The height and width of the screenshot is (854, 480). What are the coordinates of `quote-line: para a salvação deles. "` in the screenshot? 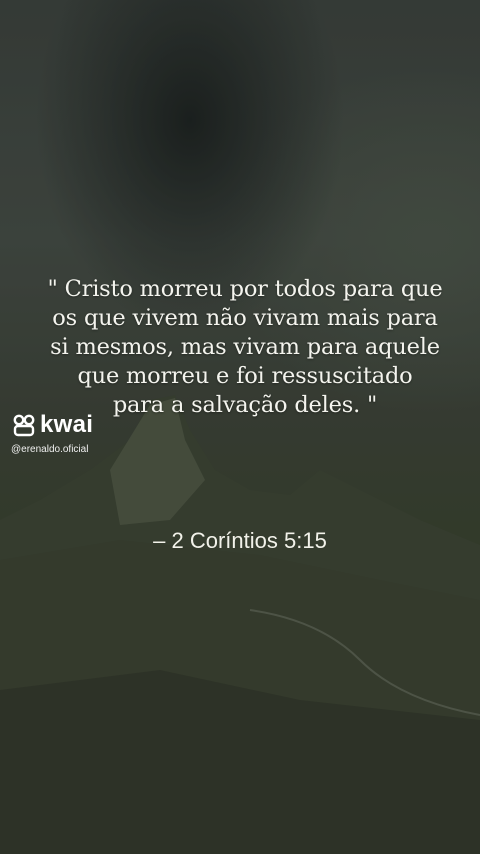 It's located at (245, 405).